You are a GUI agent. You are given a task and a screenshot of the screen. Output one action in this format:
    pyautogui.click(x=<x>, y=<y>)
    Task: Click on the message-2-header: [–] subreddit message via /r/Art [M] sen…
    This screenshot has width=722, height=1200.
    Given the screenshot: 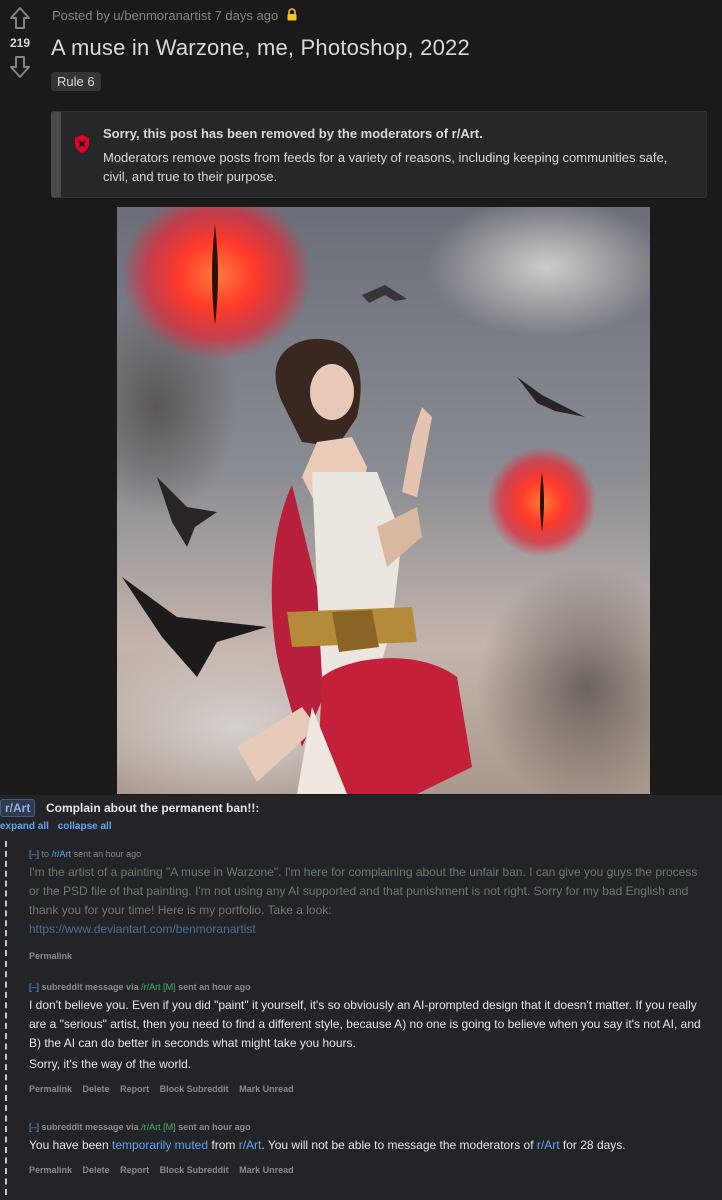 What is the action you would take?
    pyautogui.click(x=140, y=987)
    